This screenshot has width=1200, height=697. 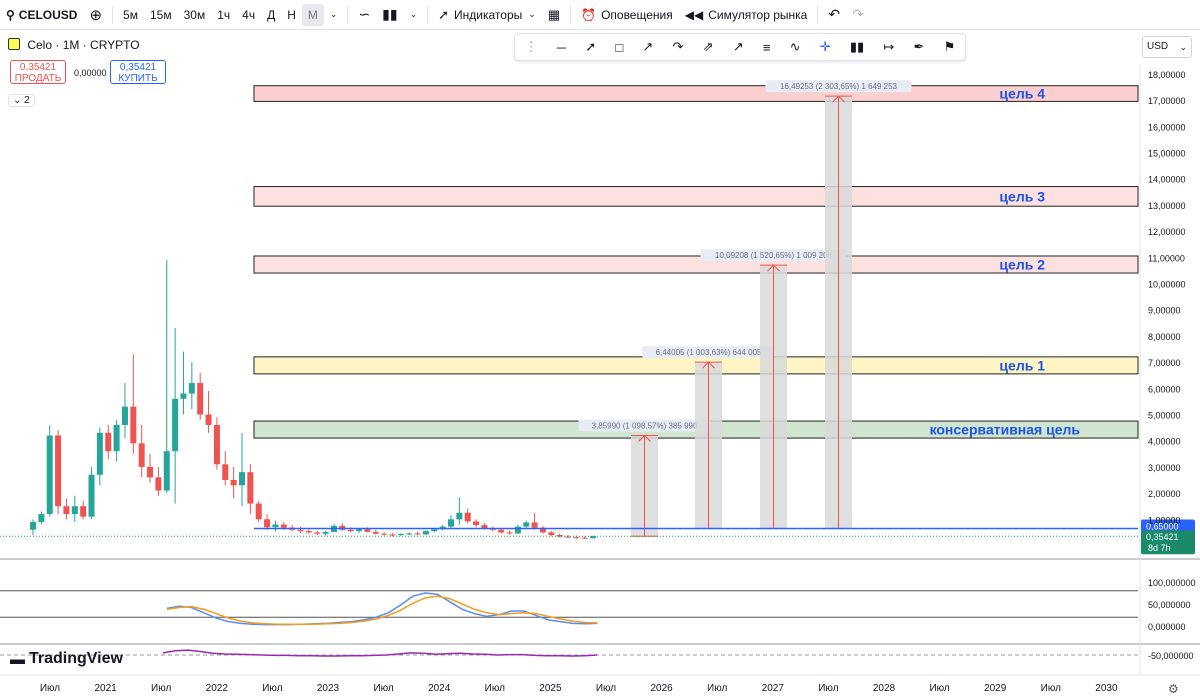 What do you see at coordinates (1159, 548) in the screenshot?
I see `countdown-label: 8d 7h` at bounding box center [1159, 548].